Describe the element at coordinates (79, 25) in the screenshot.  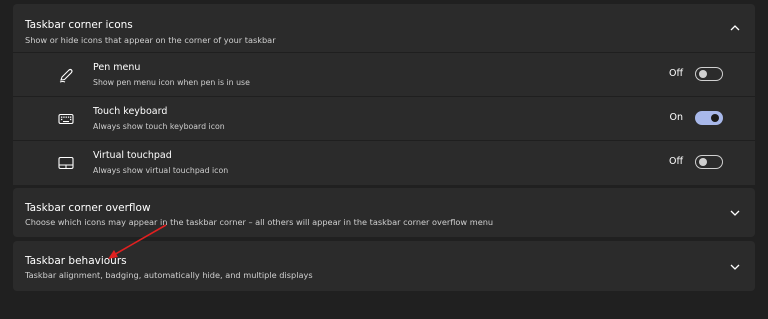
I see `section-title: Taskbar corner icons` at that location.